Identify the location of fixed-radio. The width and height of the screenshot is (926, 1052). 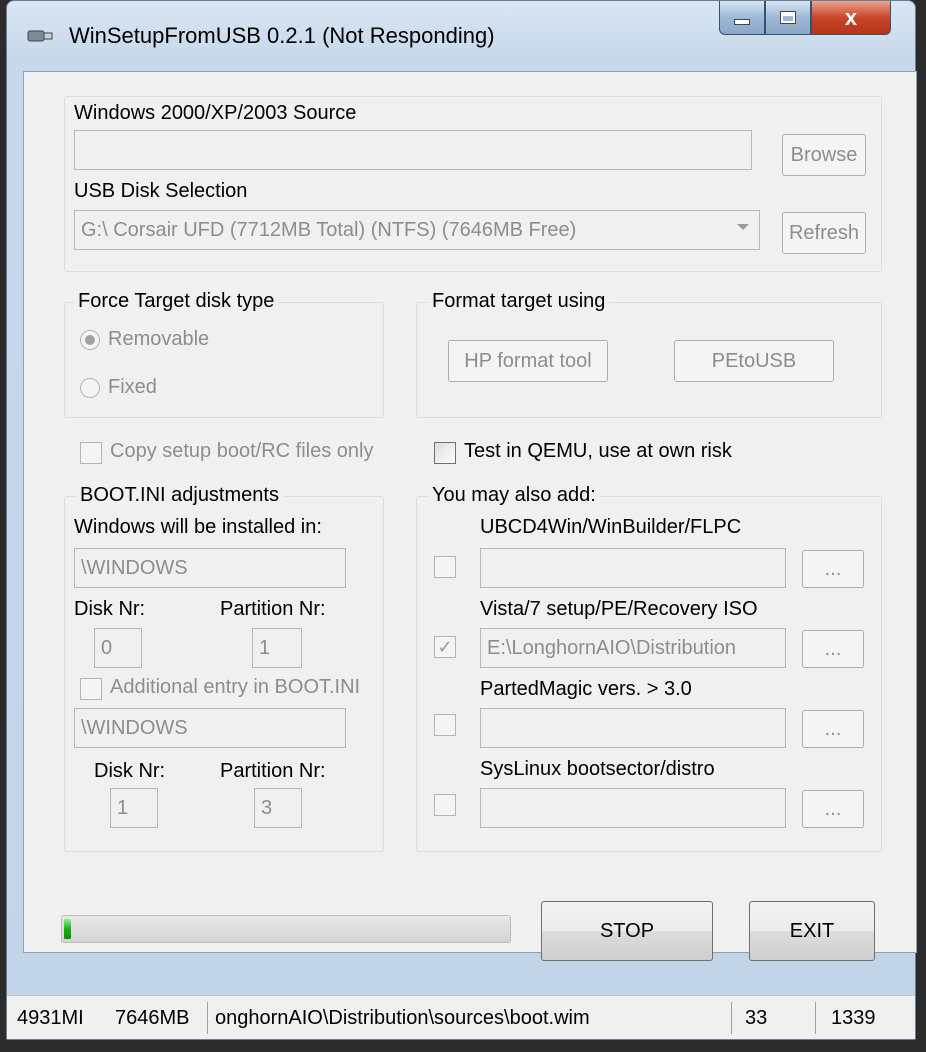
(90, 388).